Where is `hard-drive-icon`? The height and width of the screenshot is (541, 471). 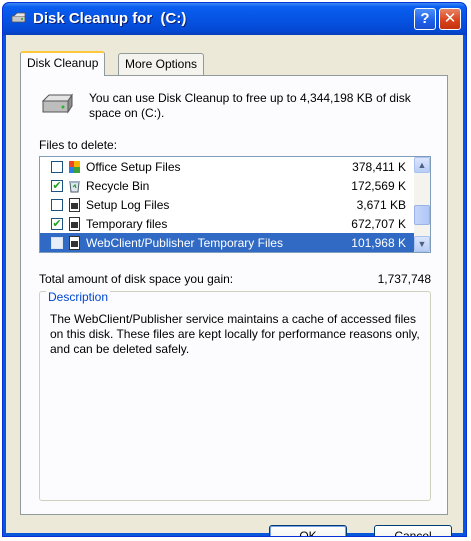
hard-drive-icon is located at coordinates (57, 103).